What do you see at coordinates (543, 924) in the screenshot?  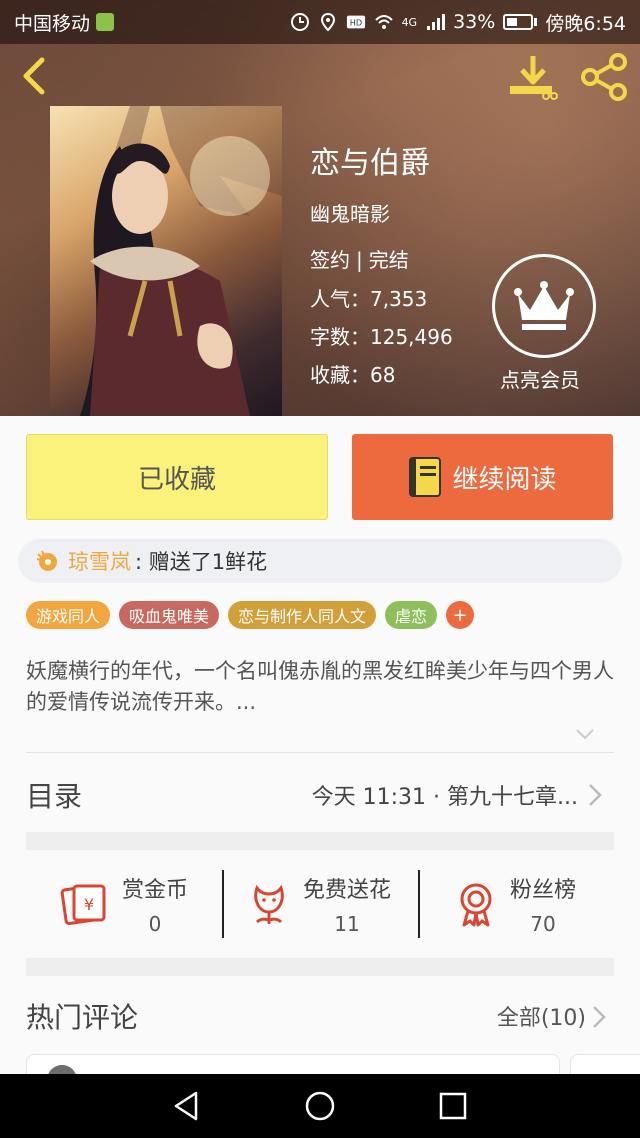 I see `stat-value: 70` at bounding box center [543, 924].